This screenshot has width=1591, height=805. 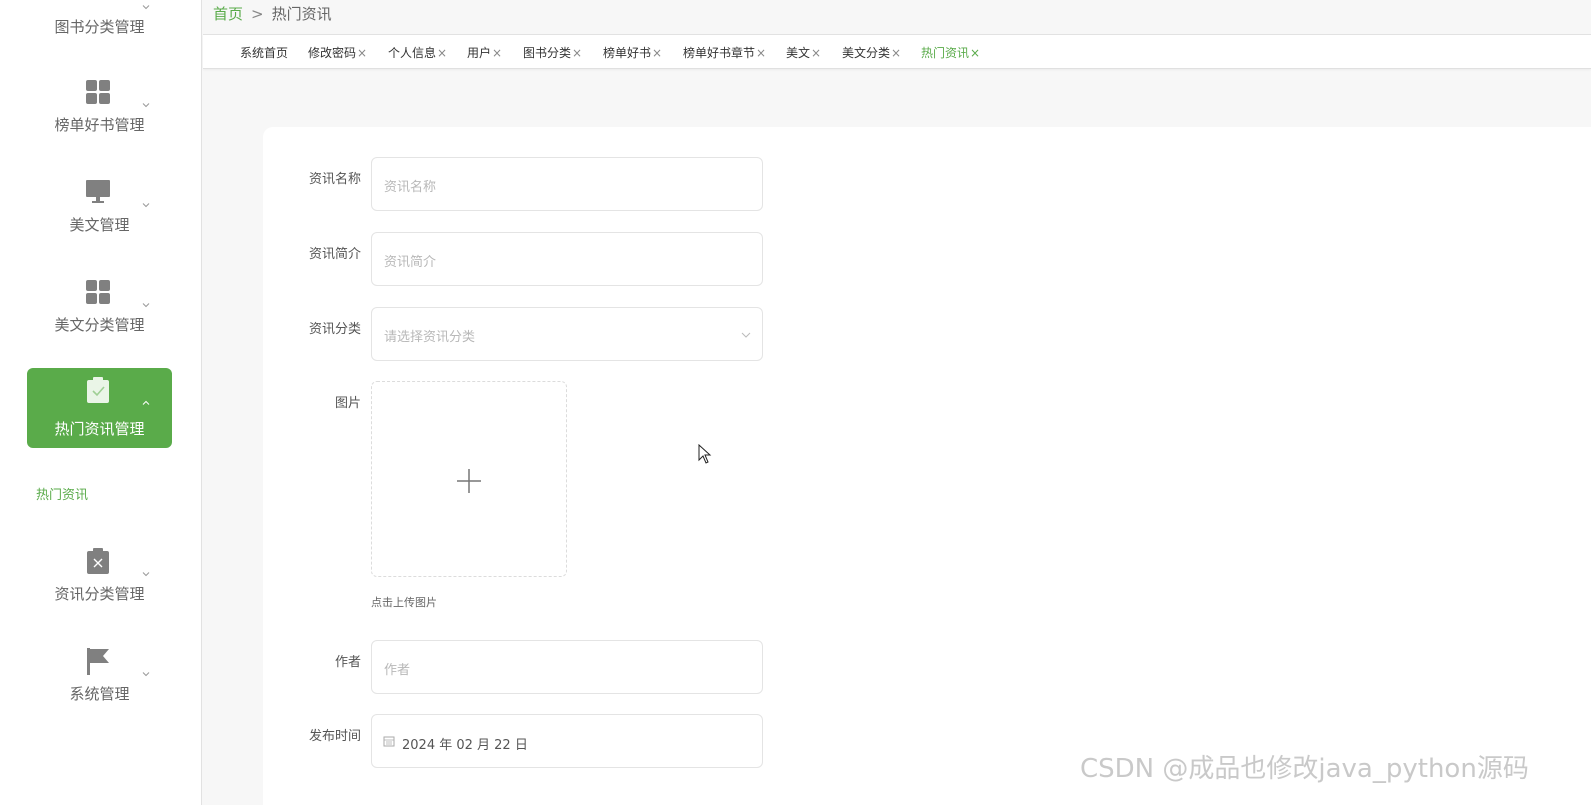 I want to click on tab-label: 美文分类, so click(x=866, y=53).